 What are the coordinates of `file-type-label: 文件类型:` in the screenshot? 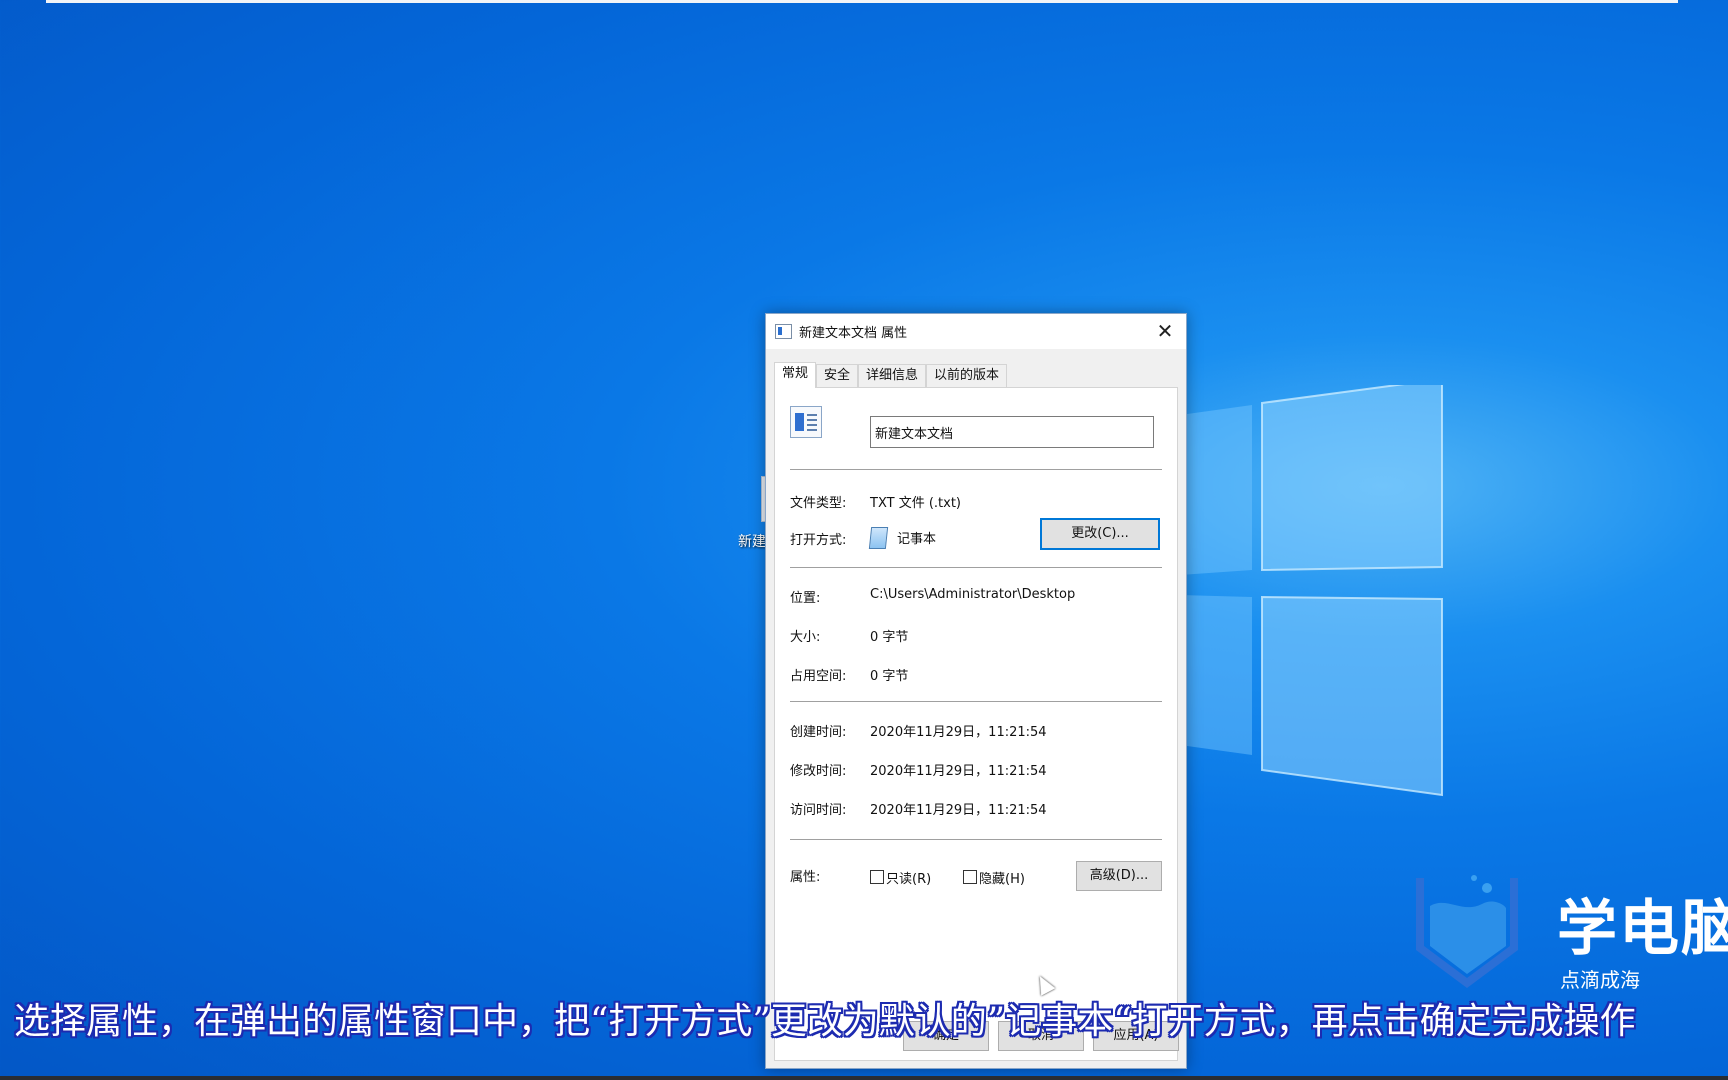 It's located at (818, 503).